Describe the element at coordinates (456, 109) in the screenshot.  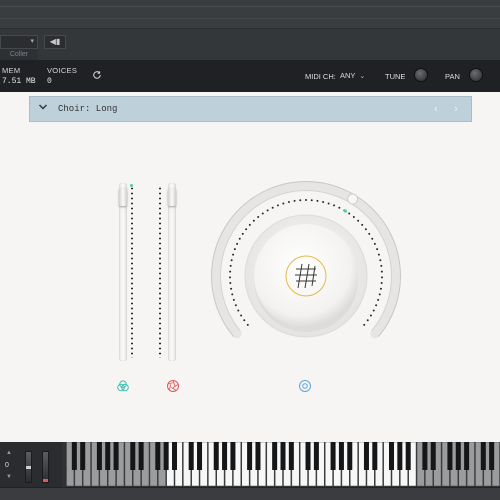
I see `next-preset-button: ›` at that location.